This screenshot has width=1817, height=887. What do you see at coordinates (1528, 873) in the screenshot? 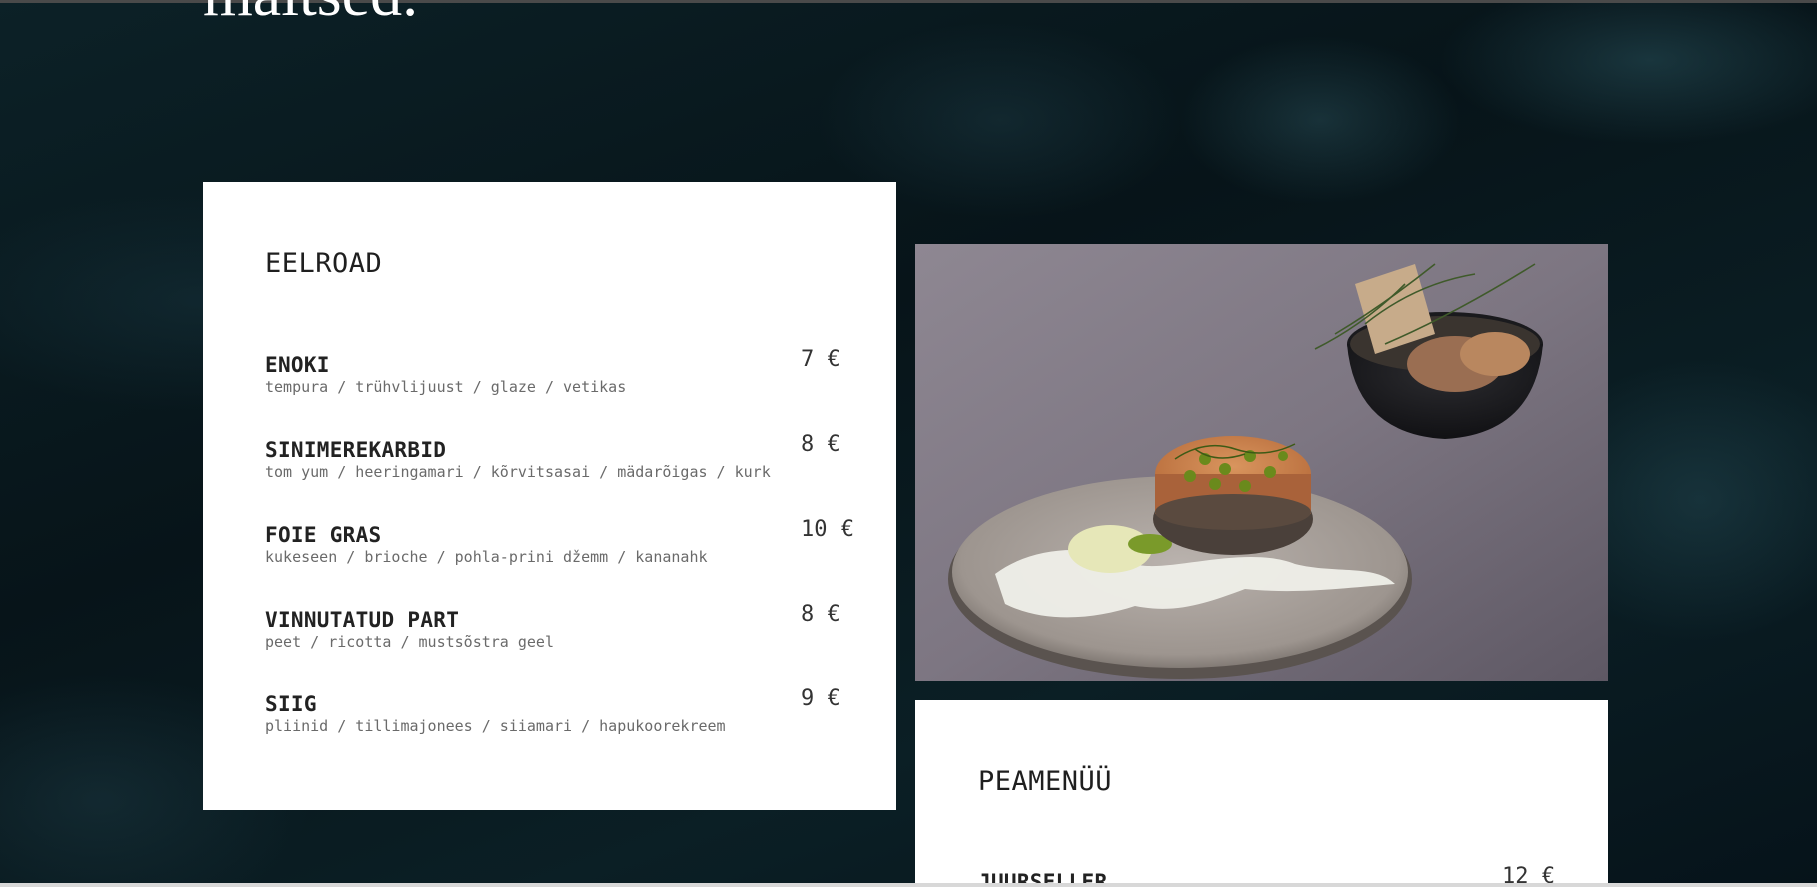
I see `menu-item-price: 12 €` at bounding box center [1528, 873].